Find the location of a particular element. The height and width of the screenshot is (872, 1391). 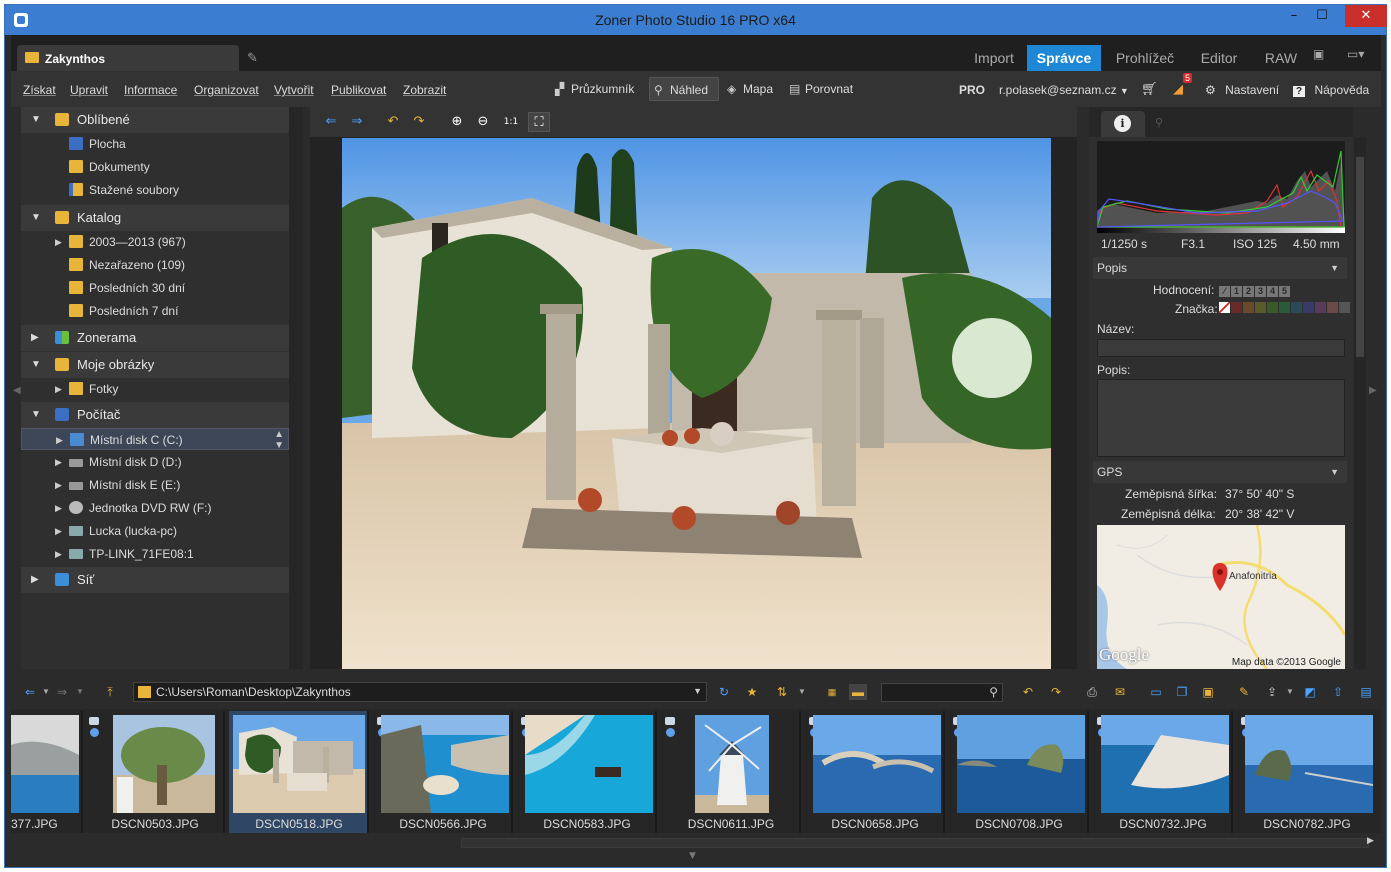

thumbnail-scrollbar: ▶ is located at coordinates (696, 843).